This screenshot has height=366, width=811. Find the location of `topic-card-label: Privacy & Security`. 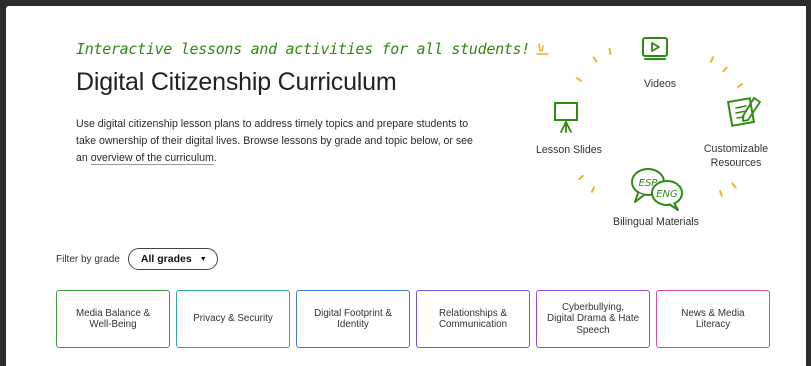

topic-card-label: Privacy & Security is located at coordinates (233, 319).